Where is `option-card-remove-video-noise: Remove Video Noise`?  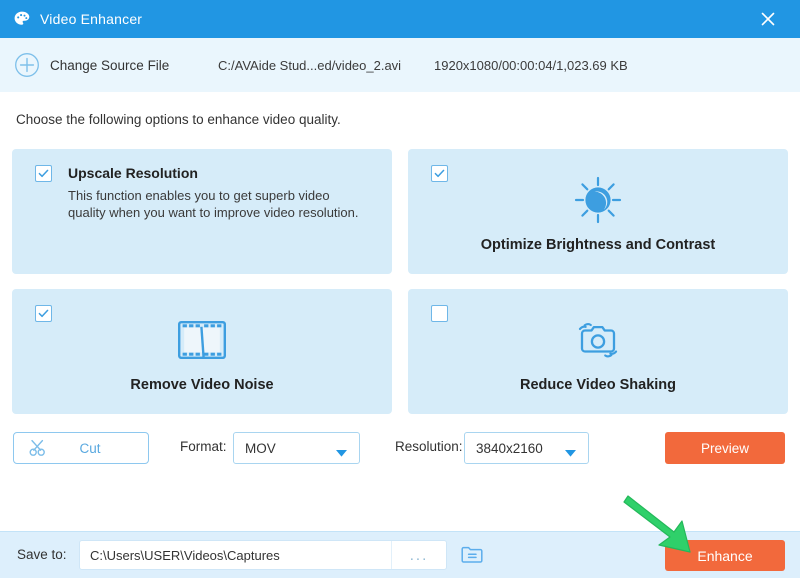
option-card-remove-video-noise: Remove Video Noise is located at coordinates (202, 351).